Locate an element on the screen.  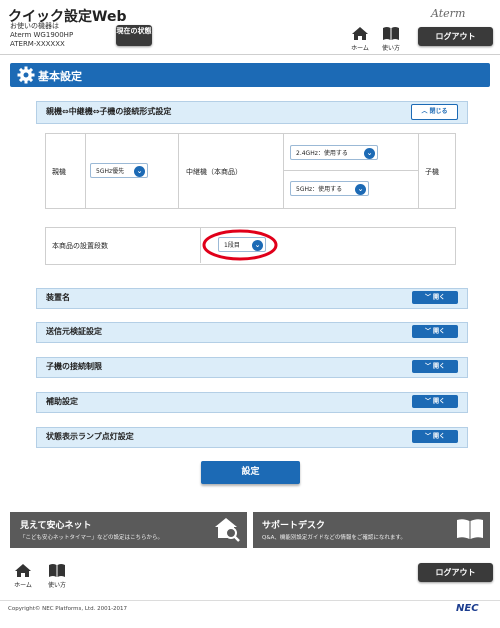
home-link: ホーム is located at coordinates (360, 39).